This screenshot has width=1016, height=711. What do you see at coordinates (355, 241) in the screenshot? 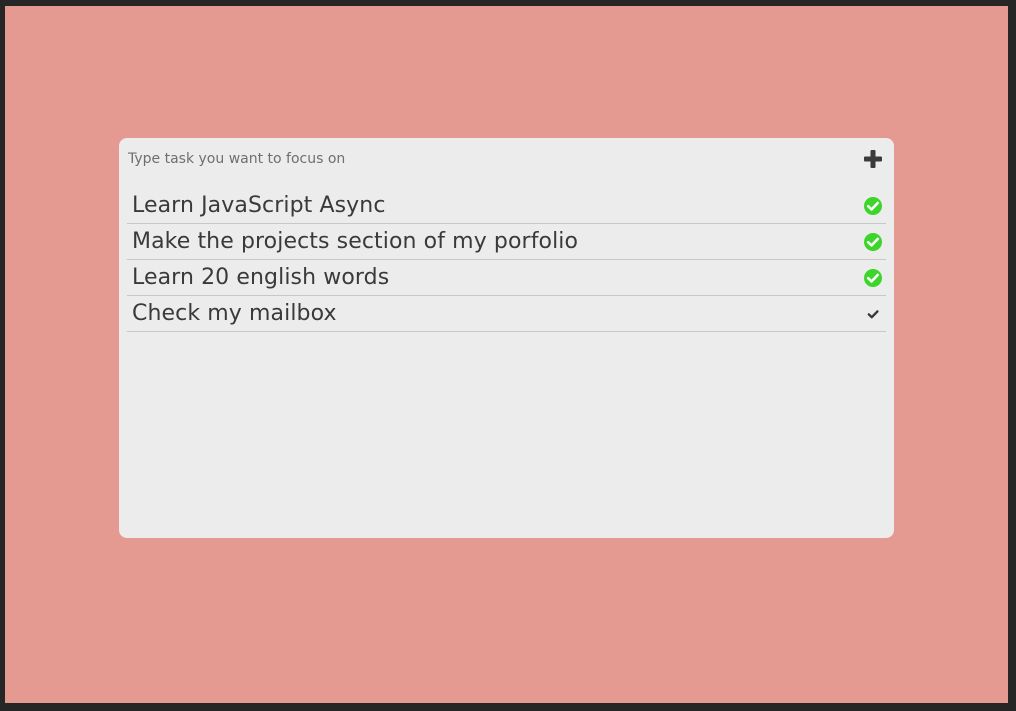
I see `task-text: Make the projects section of my porfolio` at bounding box center [355, 241].